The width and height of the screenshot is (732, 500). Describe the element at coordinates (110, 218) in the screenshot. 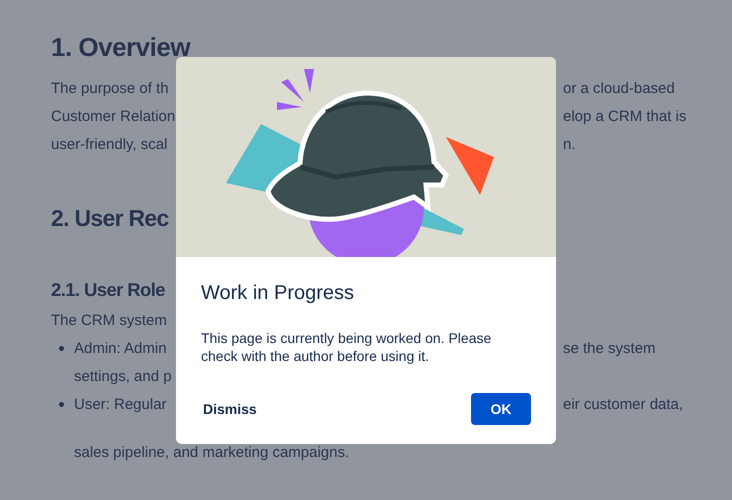

I see `section-heading: 2. User Rec` at that location.